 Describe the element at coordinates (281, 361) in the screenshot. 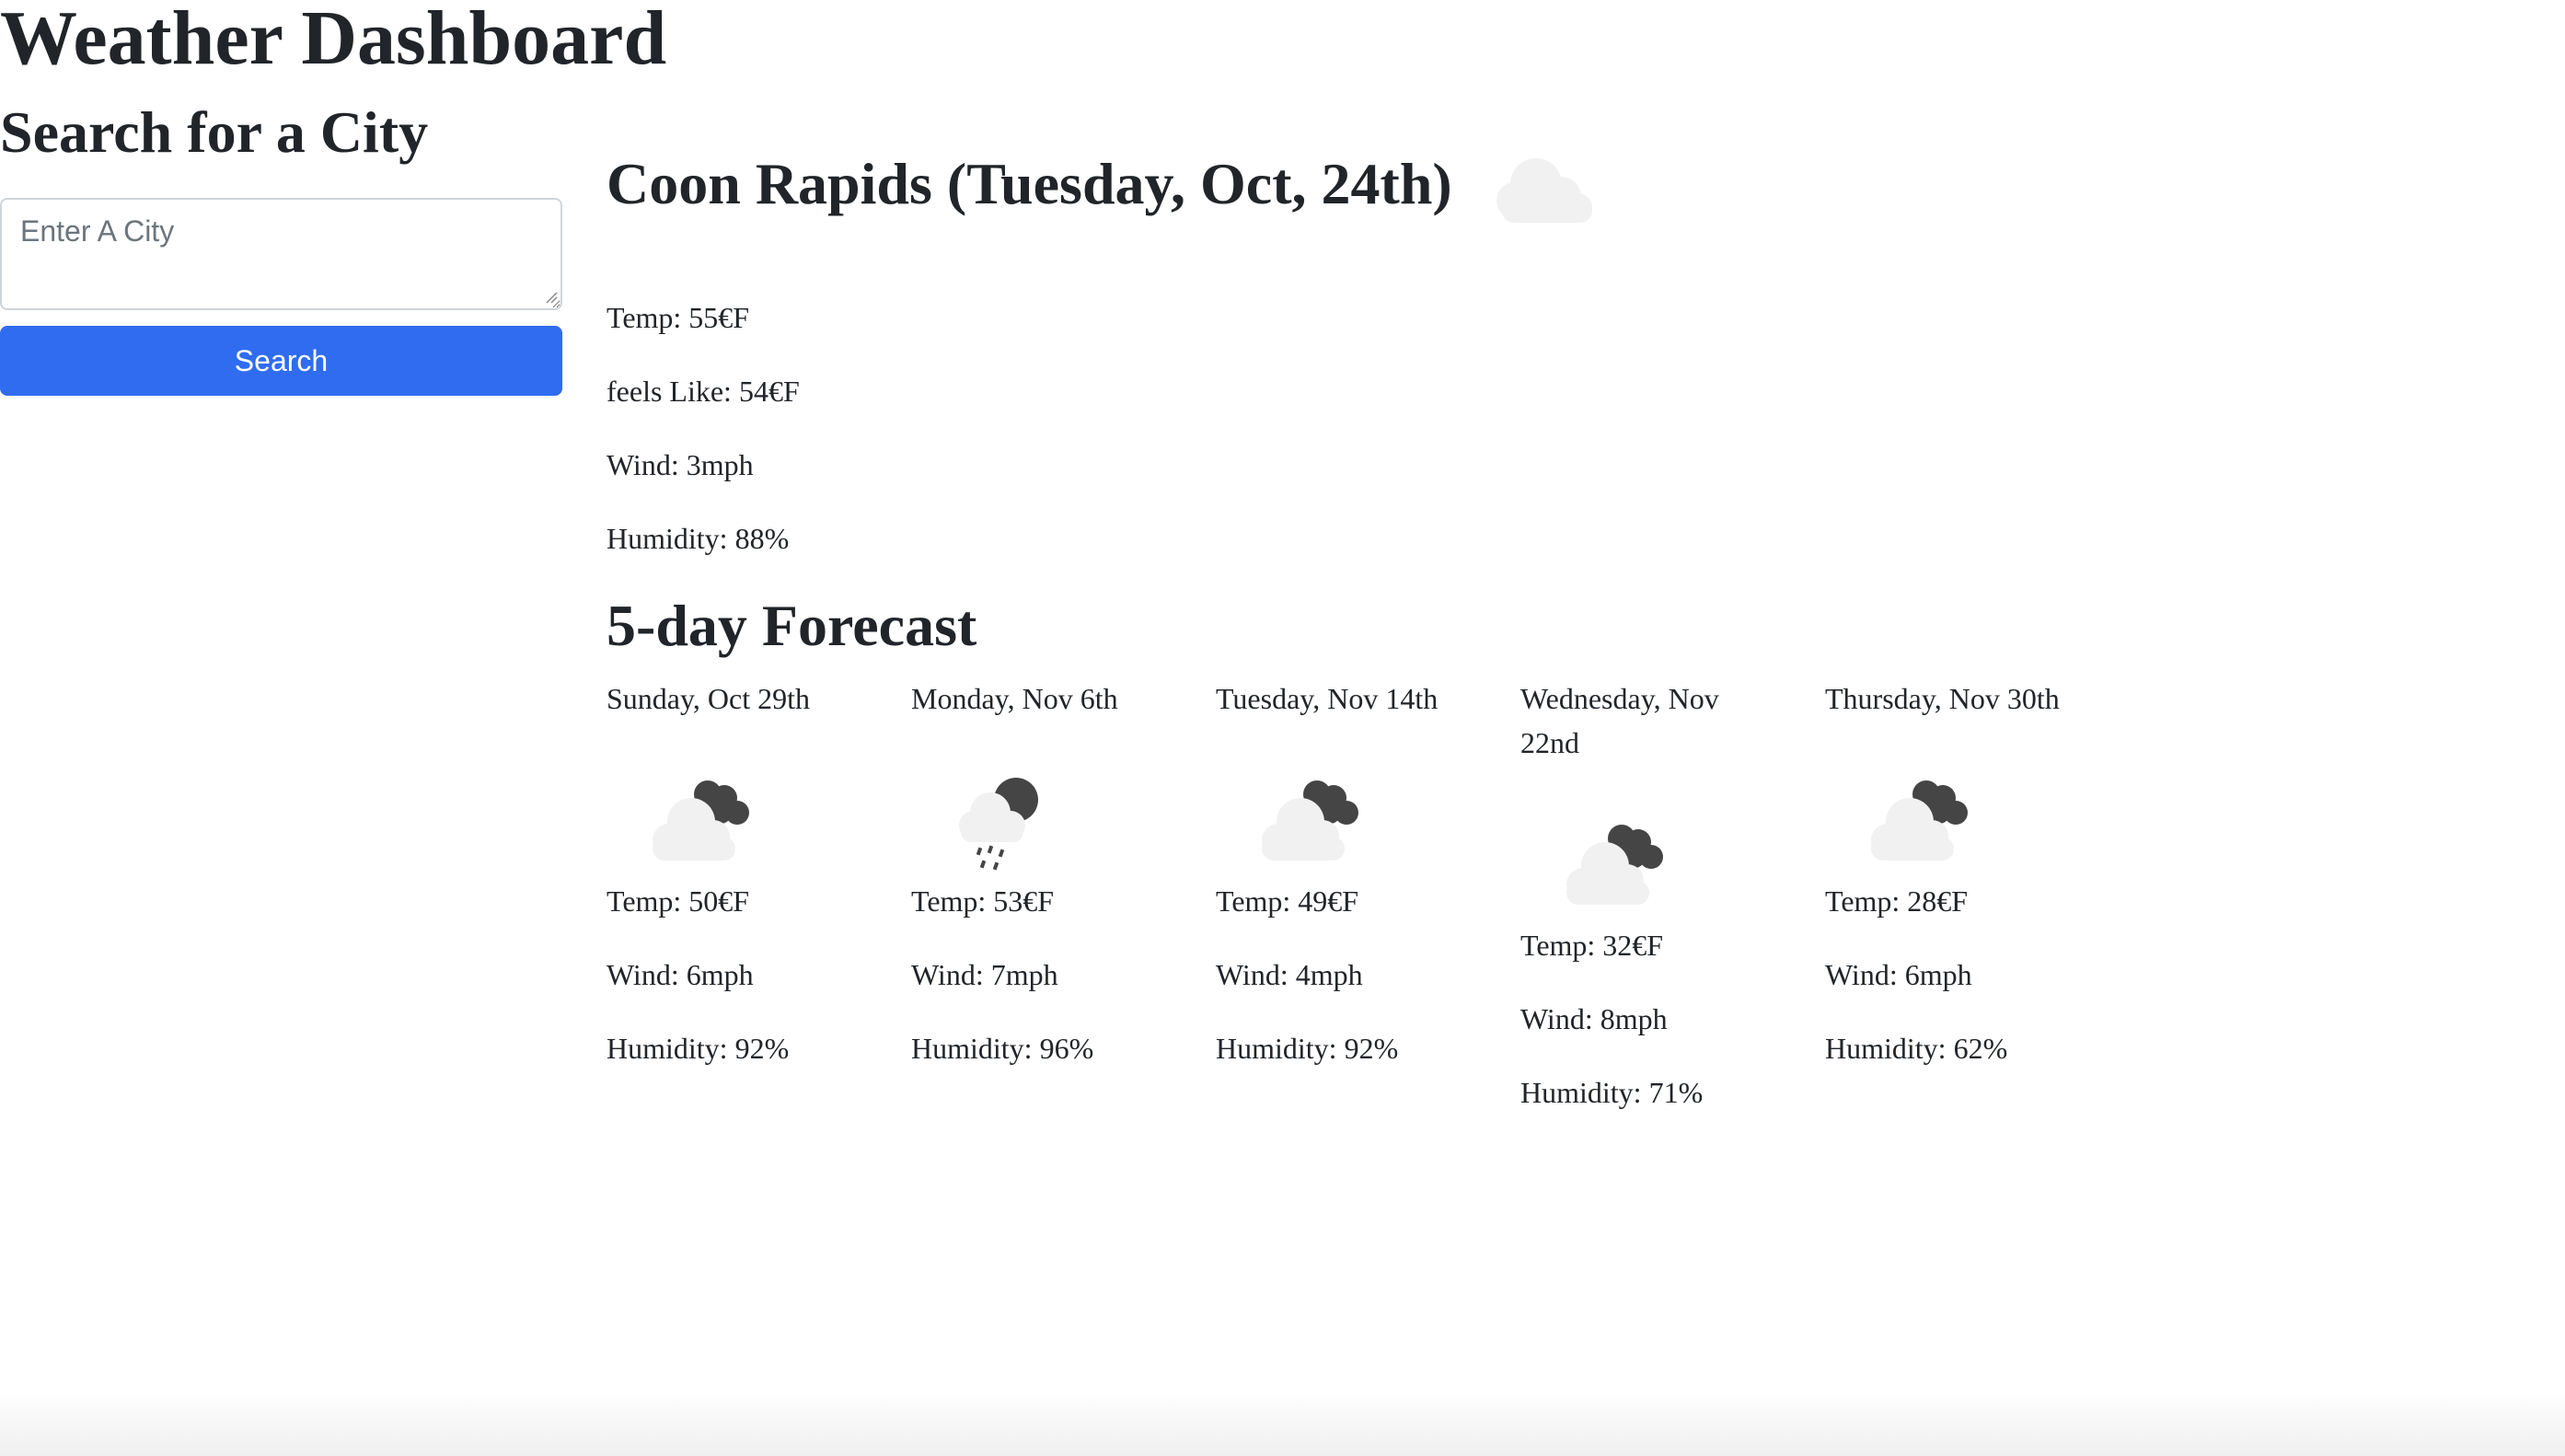

I see `search-button: Search` at that location.